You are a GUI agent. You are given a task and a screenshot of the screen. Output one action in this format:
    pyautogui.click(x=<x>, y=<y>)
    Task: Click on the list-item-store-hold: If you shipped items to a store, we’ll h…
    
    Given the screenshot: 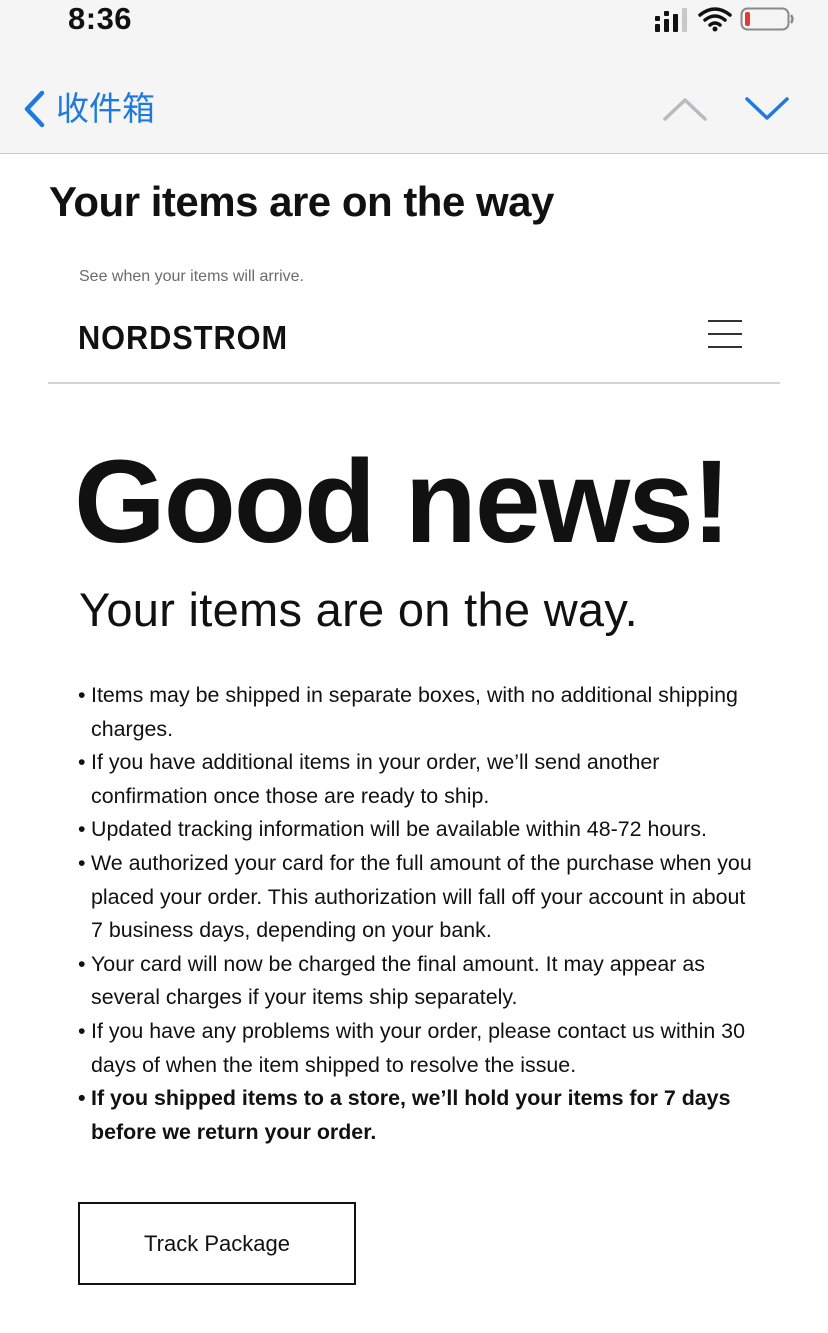 What is the action you would take?
    pyautogui.click(x=418, y=1115)
    